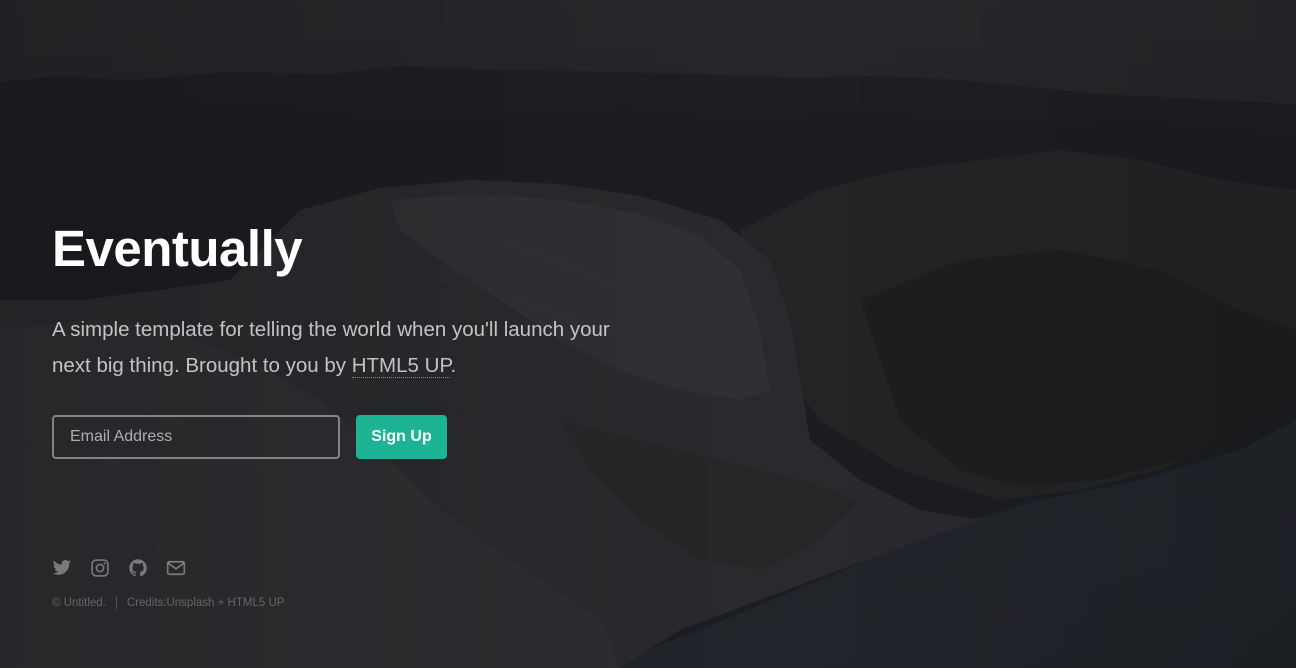 Image resolution: width=1296 pixels, height=668 pixels. I want to click on signup-form: Sign Up, so click(249, 437).